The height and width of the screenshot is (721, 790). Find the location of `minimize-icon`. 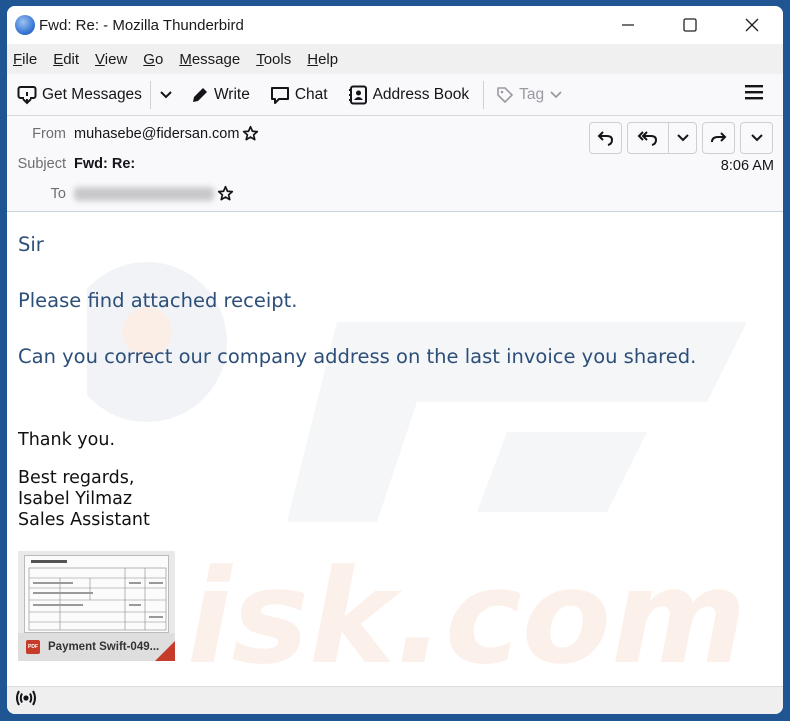

minimize-icon is located at coordinates (628, 25).